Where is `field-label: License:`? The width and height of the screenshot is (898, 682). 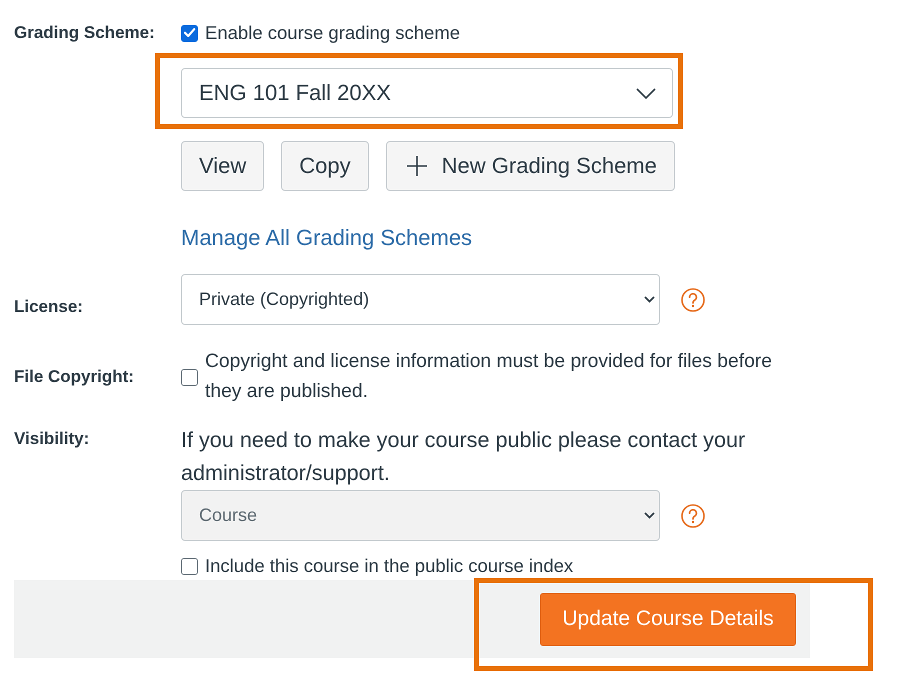
field-label: License: is located at coordinates (49, 307).